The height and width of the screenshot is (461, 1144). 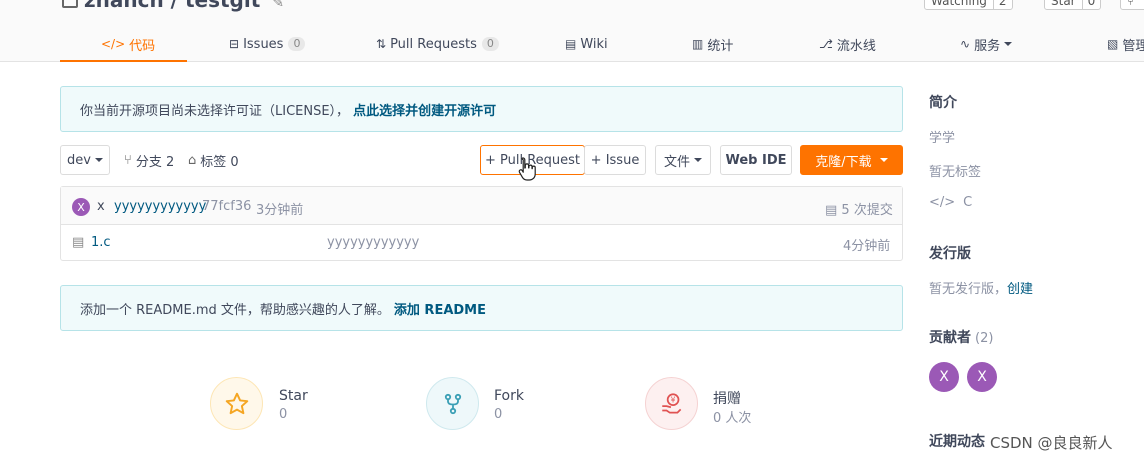 I want to click on contributors-title-text: 贡献者, so click(x=950, y=338).